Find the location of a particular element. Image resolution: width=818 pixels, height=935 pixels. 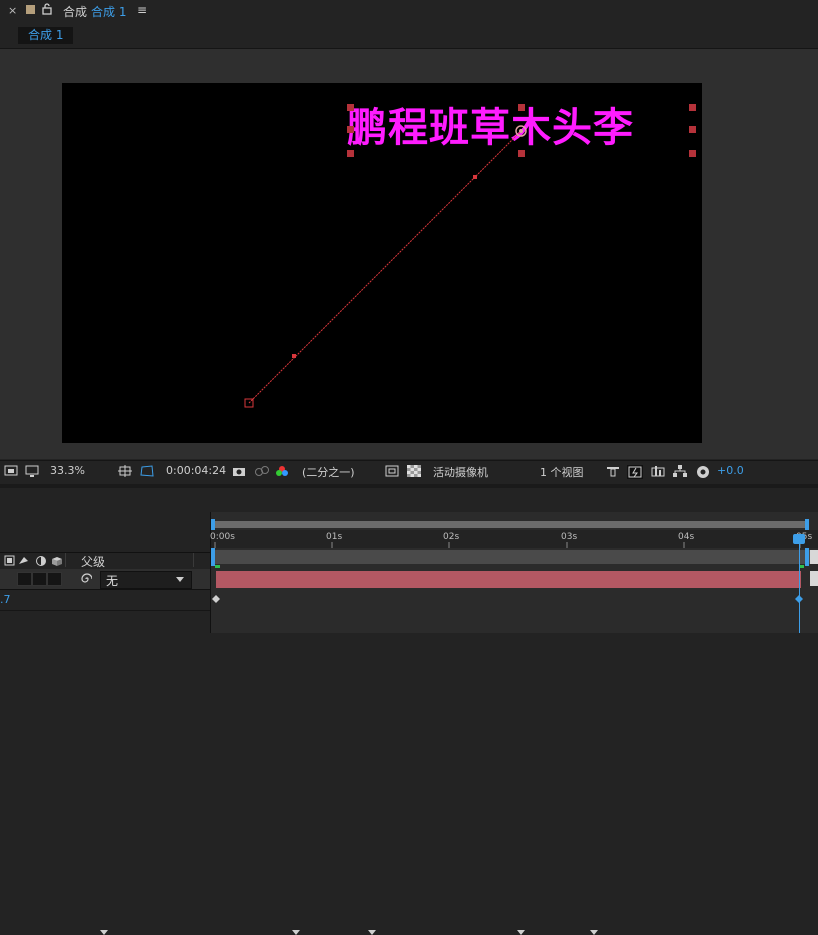

property-row is located at coordinates (105, 600).